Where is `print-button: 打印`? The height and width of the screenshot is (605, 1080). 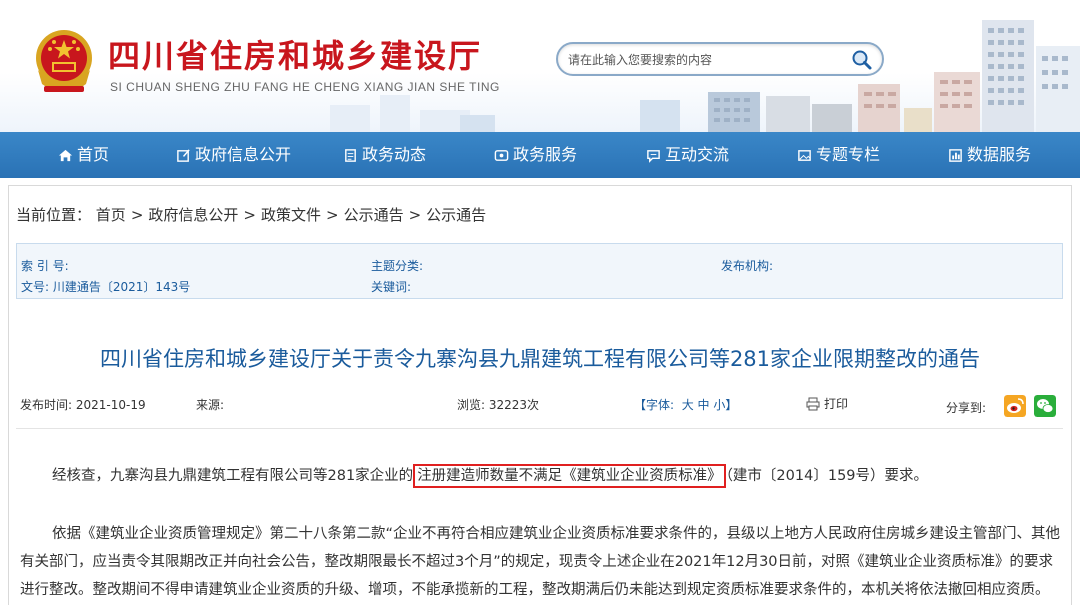 print-button: 打印 is located at coordinates (827, 403).